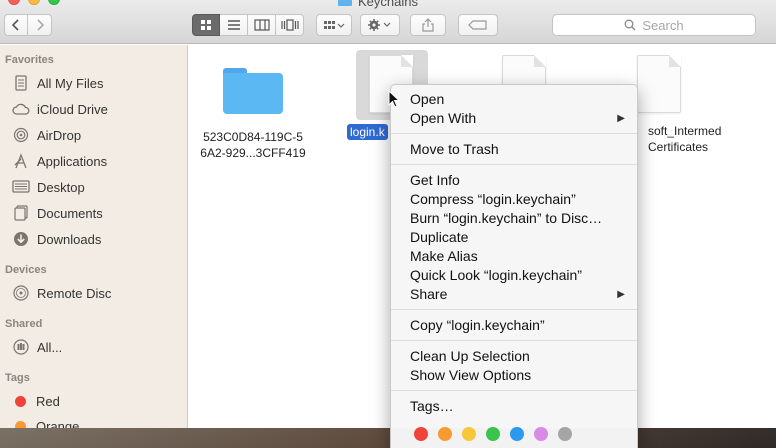  I want to click on share-icon, so click(428, 25).